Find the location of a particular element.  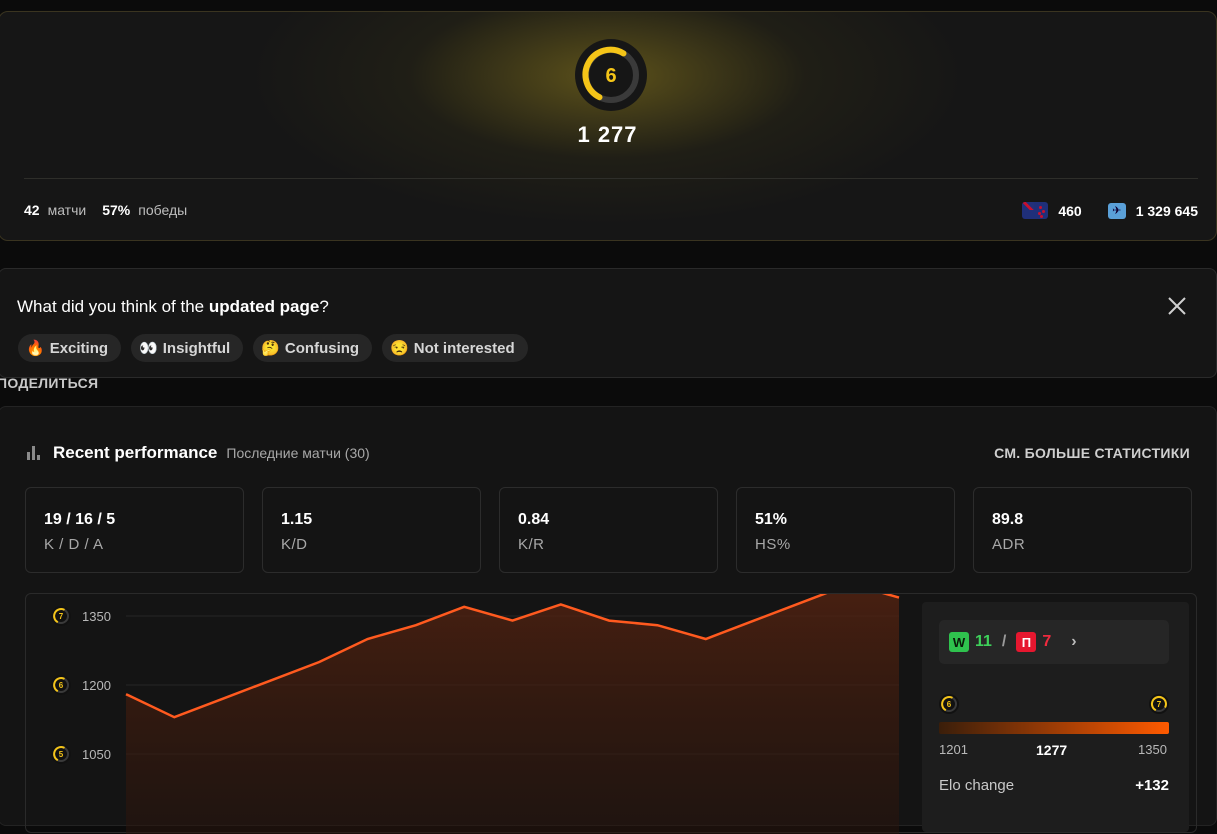

losses-count: 7 is located at coordinates (1047, 641).